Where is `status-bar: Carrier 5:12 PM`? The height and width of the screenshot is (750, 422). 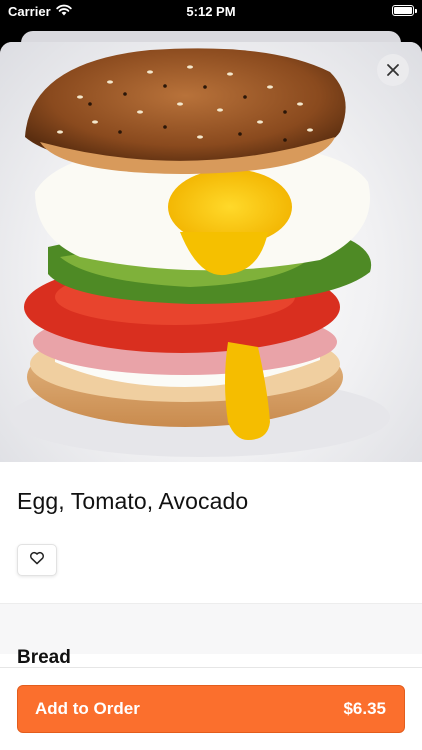
status-bar: Carrier 5:12 PM is located at coordinates (211, 12).